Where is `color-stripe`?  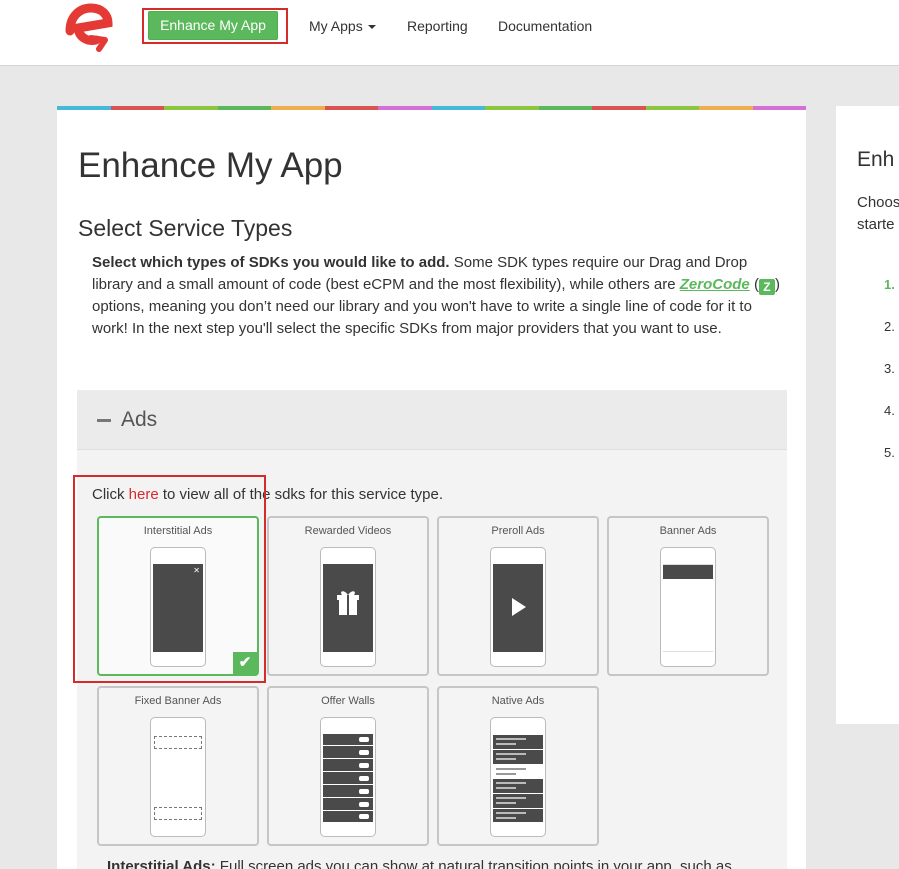 color-stripe is located at coordinates (431, 108).